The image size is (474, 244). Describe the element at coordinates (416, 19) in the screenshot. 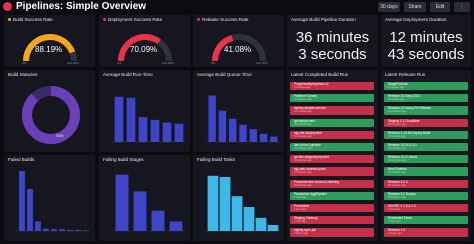

I see `panel-title: Average Deployment Duration` at that location.